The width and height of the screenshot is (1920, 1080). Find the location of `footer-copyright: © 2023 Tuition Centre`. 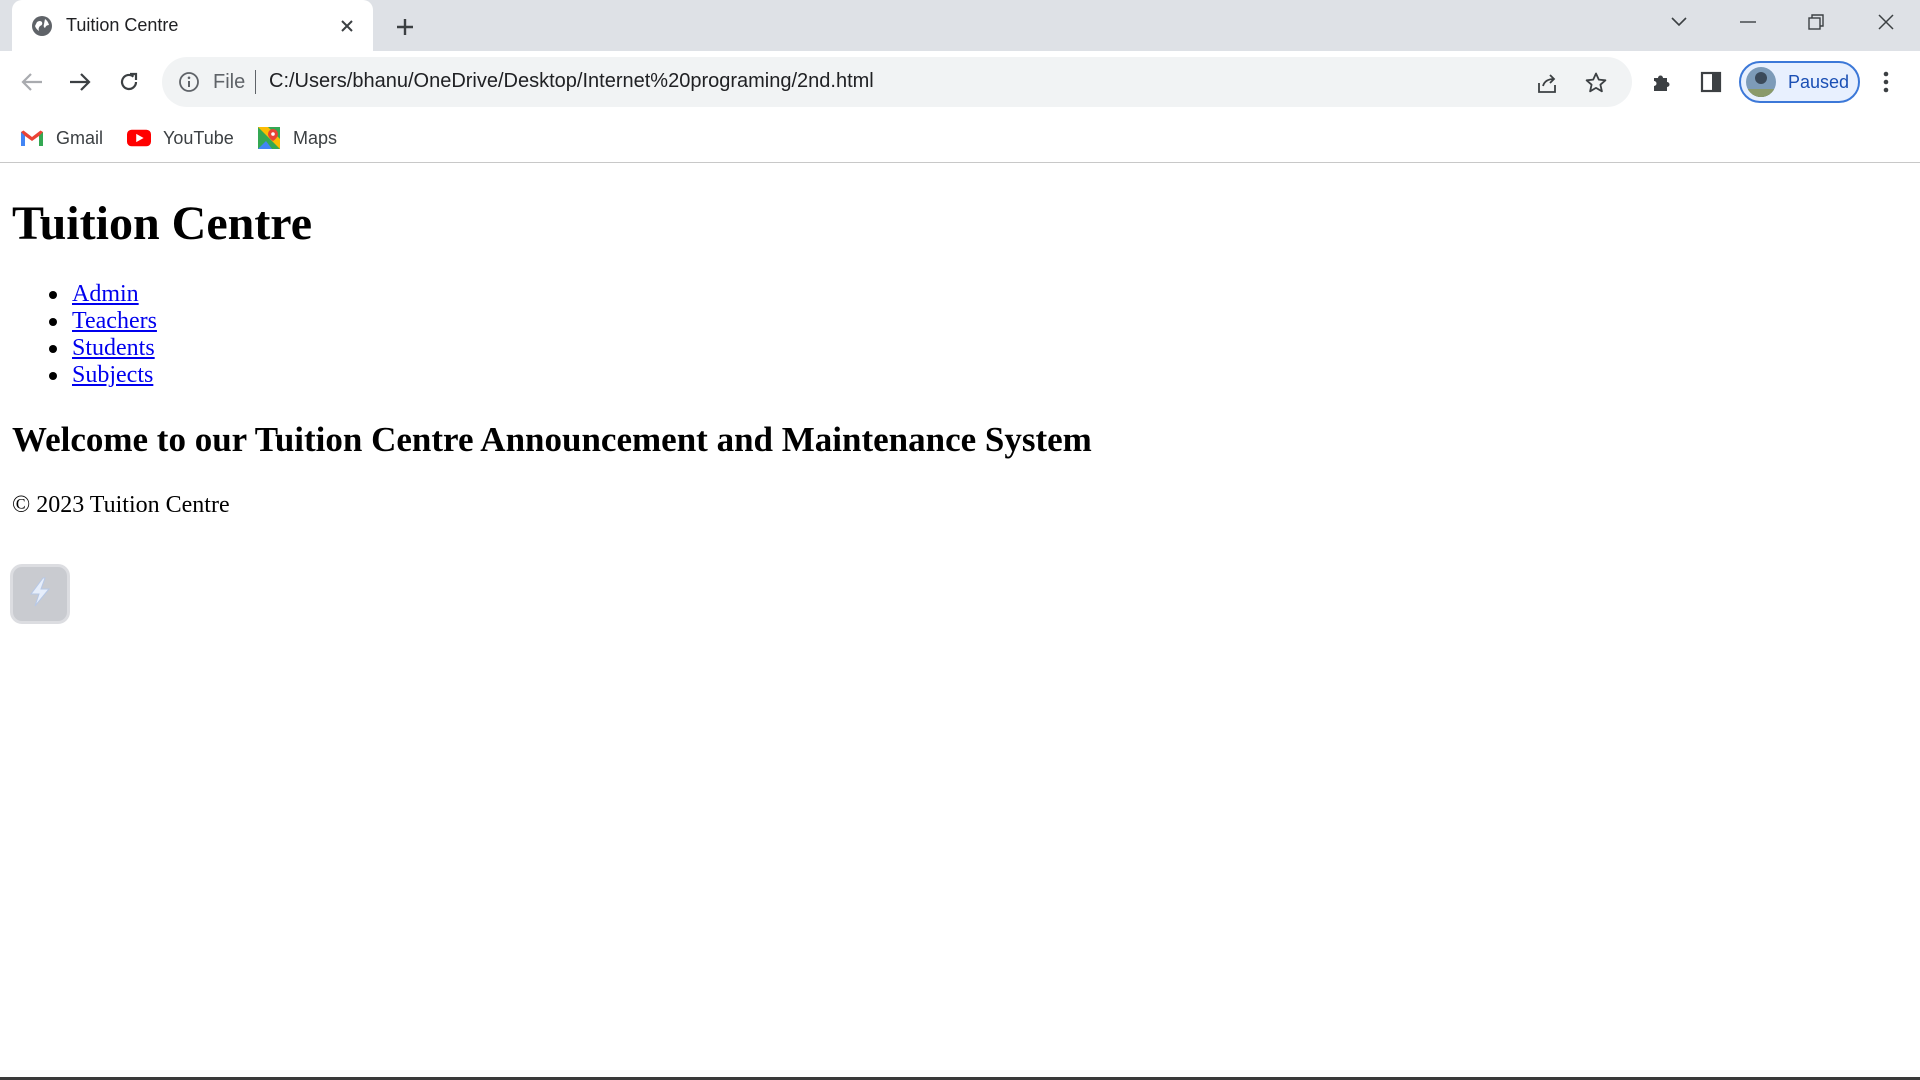

footer-copyright: © 2023 Tuition Centre is located at coordinates (121, 505).